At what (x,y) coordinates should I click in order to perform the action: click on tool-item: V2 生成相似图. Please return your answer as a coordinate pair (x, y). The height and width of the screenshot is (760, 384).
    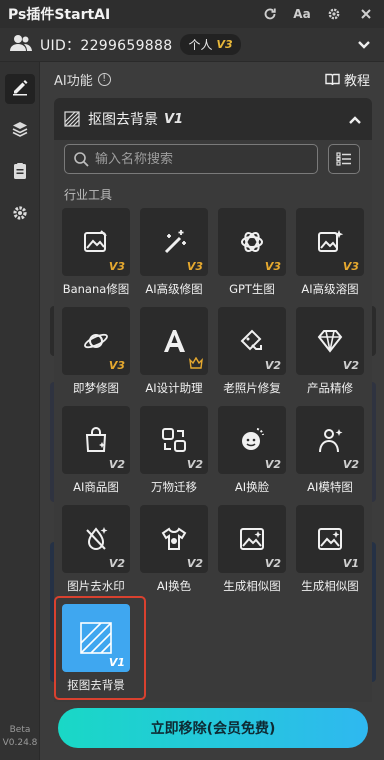
    Looking at the image, I should click on (252, 551).